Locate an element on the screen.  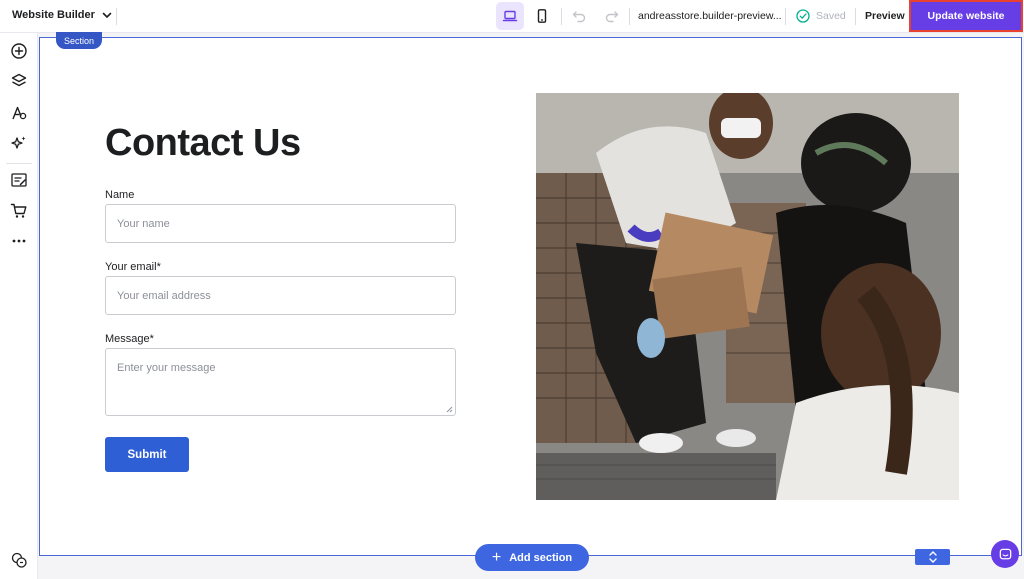
more-icon is located at coordinates (19, 241).